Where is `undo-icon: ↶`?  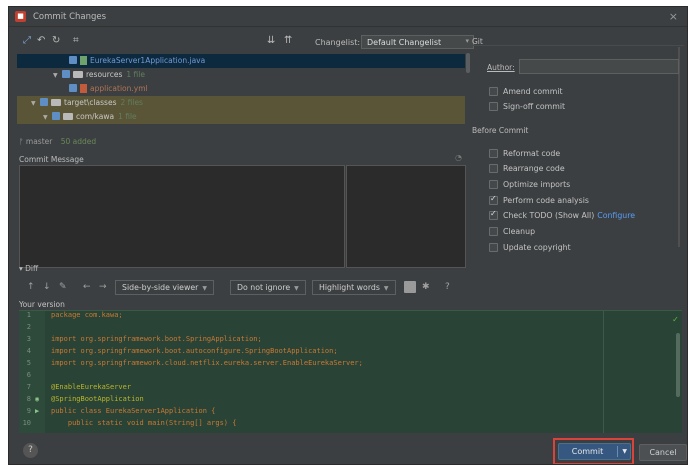
undo-icon: ↶ is located at coordinates (41, 40).